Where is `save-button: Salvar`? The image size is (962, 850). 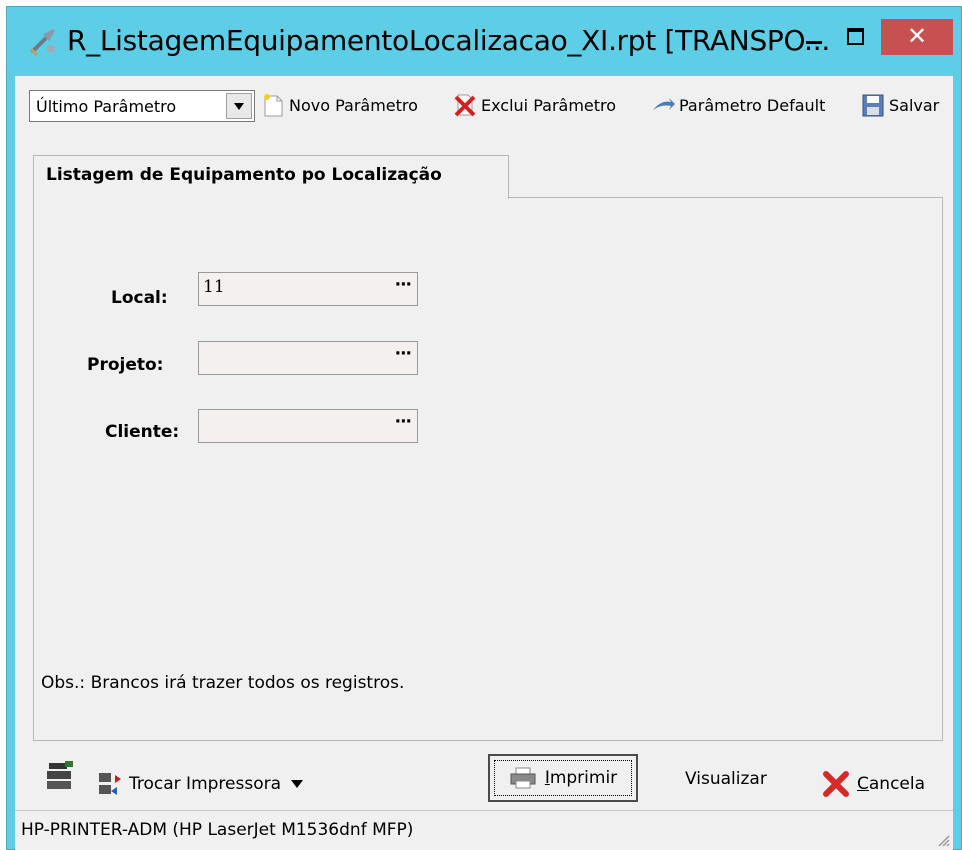 save-button: Salvar is located at coordinates (900, 105).